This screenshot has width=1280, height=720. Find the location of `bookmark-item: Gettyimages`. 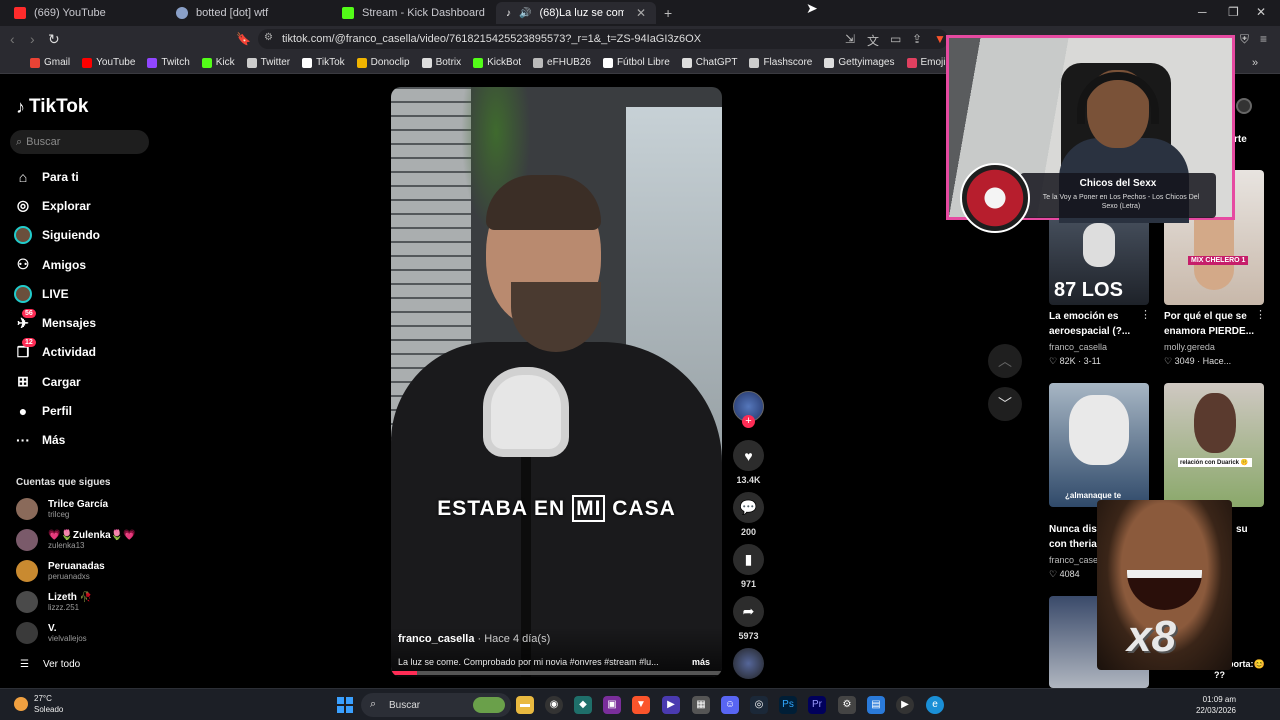

bookmark-item: Gettyimages is located at coordinates (859, 62).